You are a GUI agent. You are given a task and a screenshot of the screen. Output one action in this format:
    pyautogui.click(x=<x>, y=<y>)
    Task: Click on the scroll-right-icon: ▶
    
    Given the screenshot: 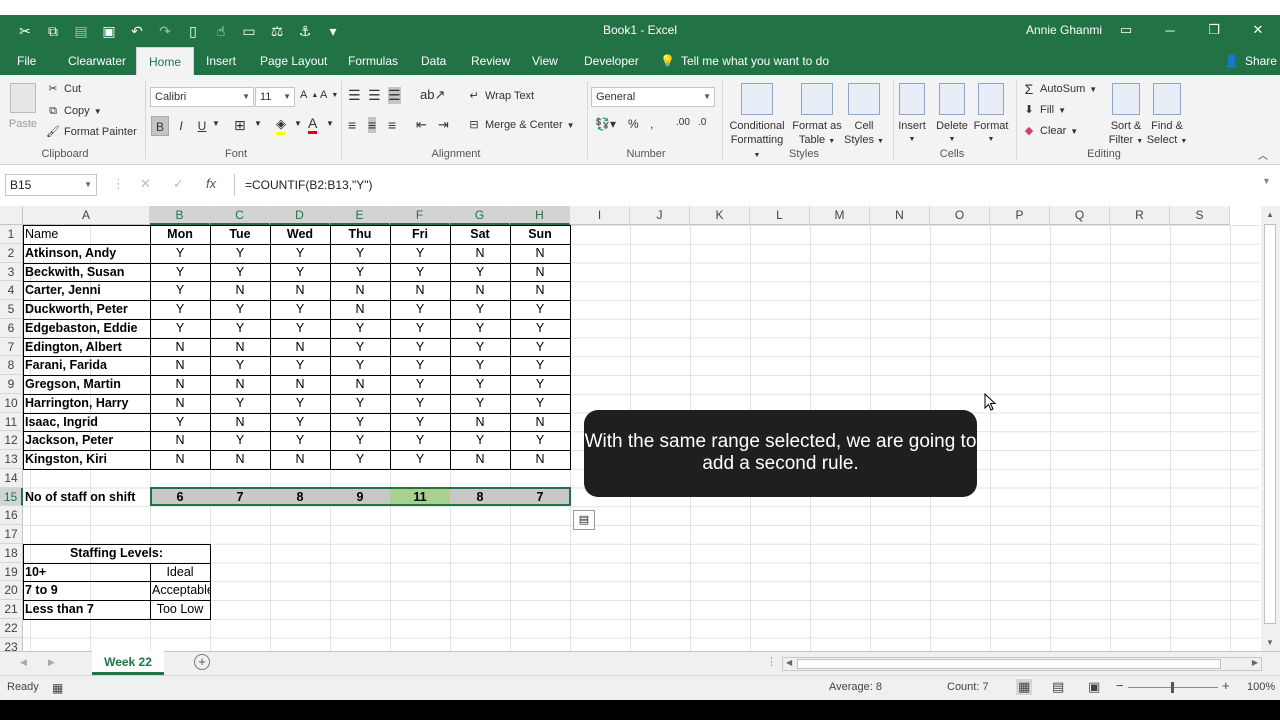 What is the action you would take?
    pyautogui.click(x=1255, y=662)
    